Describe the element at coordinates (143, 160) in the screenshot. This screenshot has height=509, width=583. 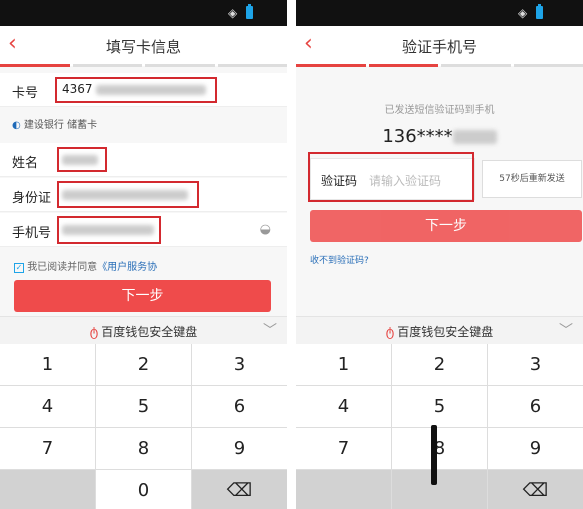
I see `name-row: 姓名` at that location.